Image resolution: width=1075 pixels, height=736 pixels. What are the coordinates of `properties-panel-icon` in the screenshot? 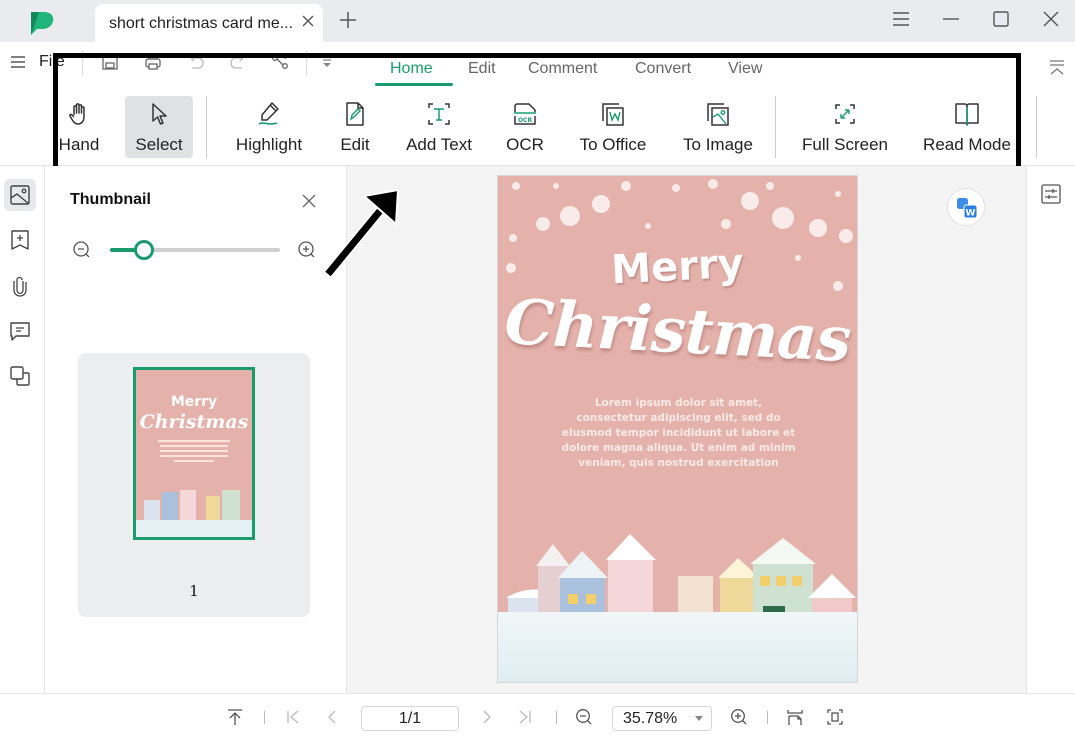 It's located at (1051, 194).